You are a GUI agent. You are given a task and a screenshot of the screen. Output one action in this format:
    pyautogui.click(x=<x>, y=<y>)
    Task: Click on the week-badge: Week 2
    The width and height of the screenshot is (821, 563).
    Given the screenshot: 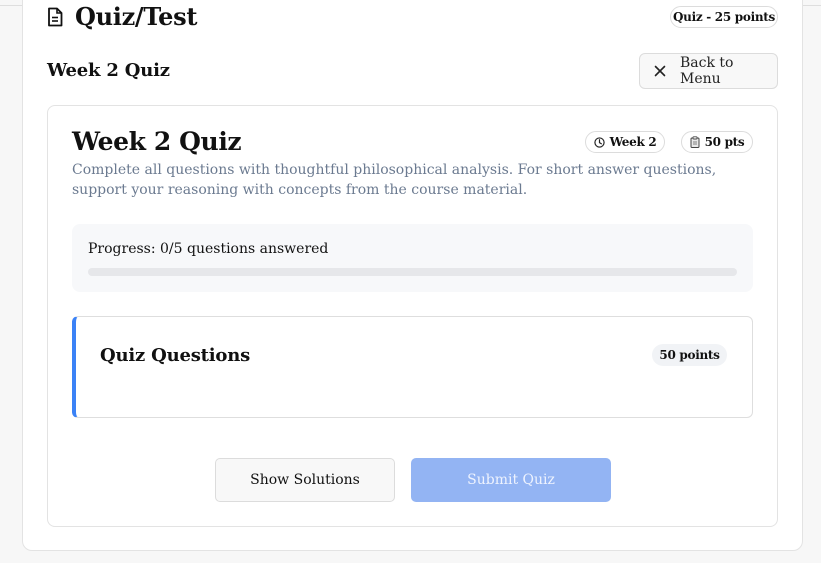 What is the action you would take?
    pyautogui.click(x=625, y=142)
    